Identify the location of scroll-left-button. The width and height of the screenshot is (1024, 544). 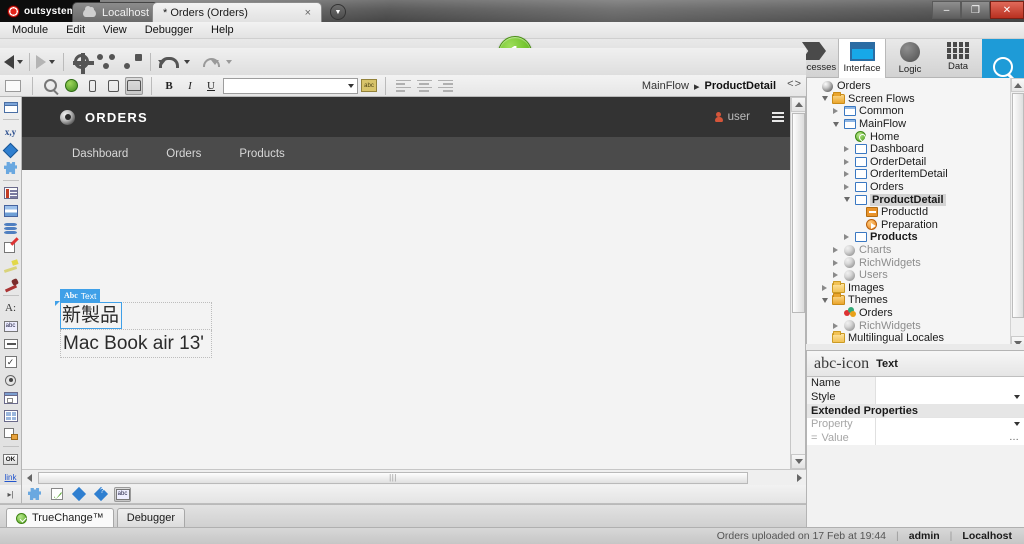
(29, 478).